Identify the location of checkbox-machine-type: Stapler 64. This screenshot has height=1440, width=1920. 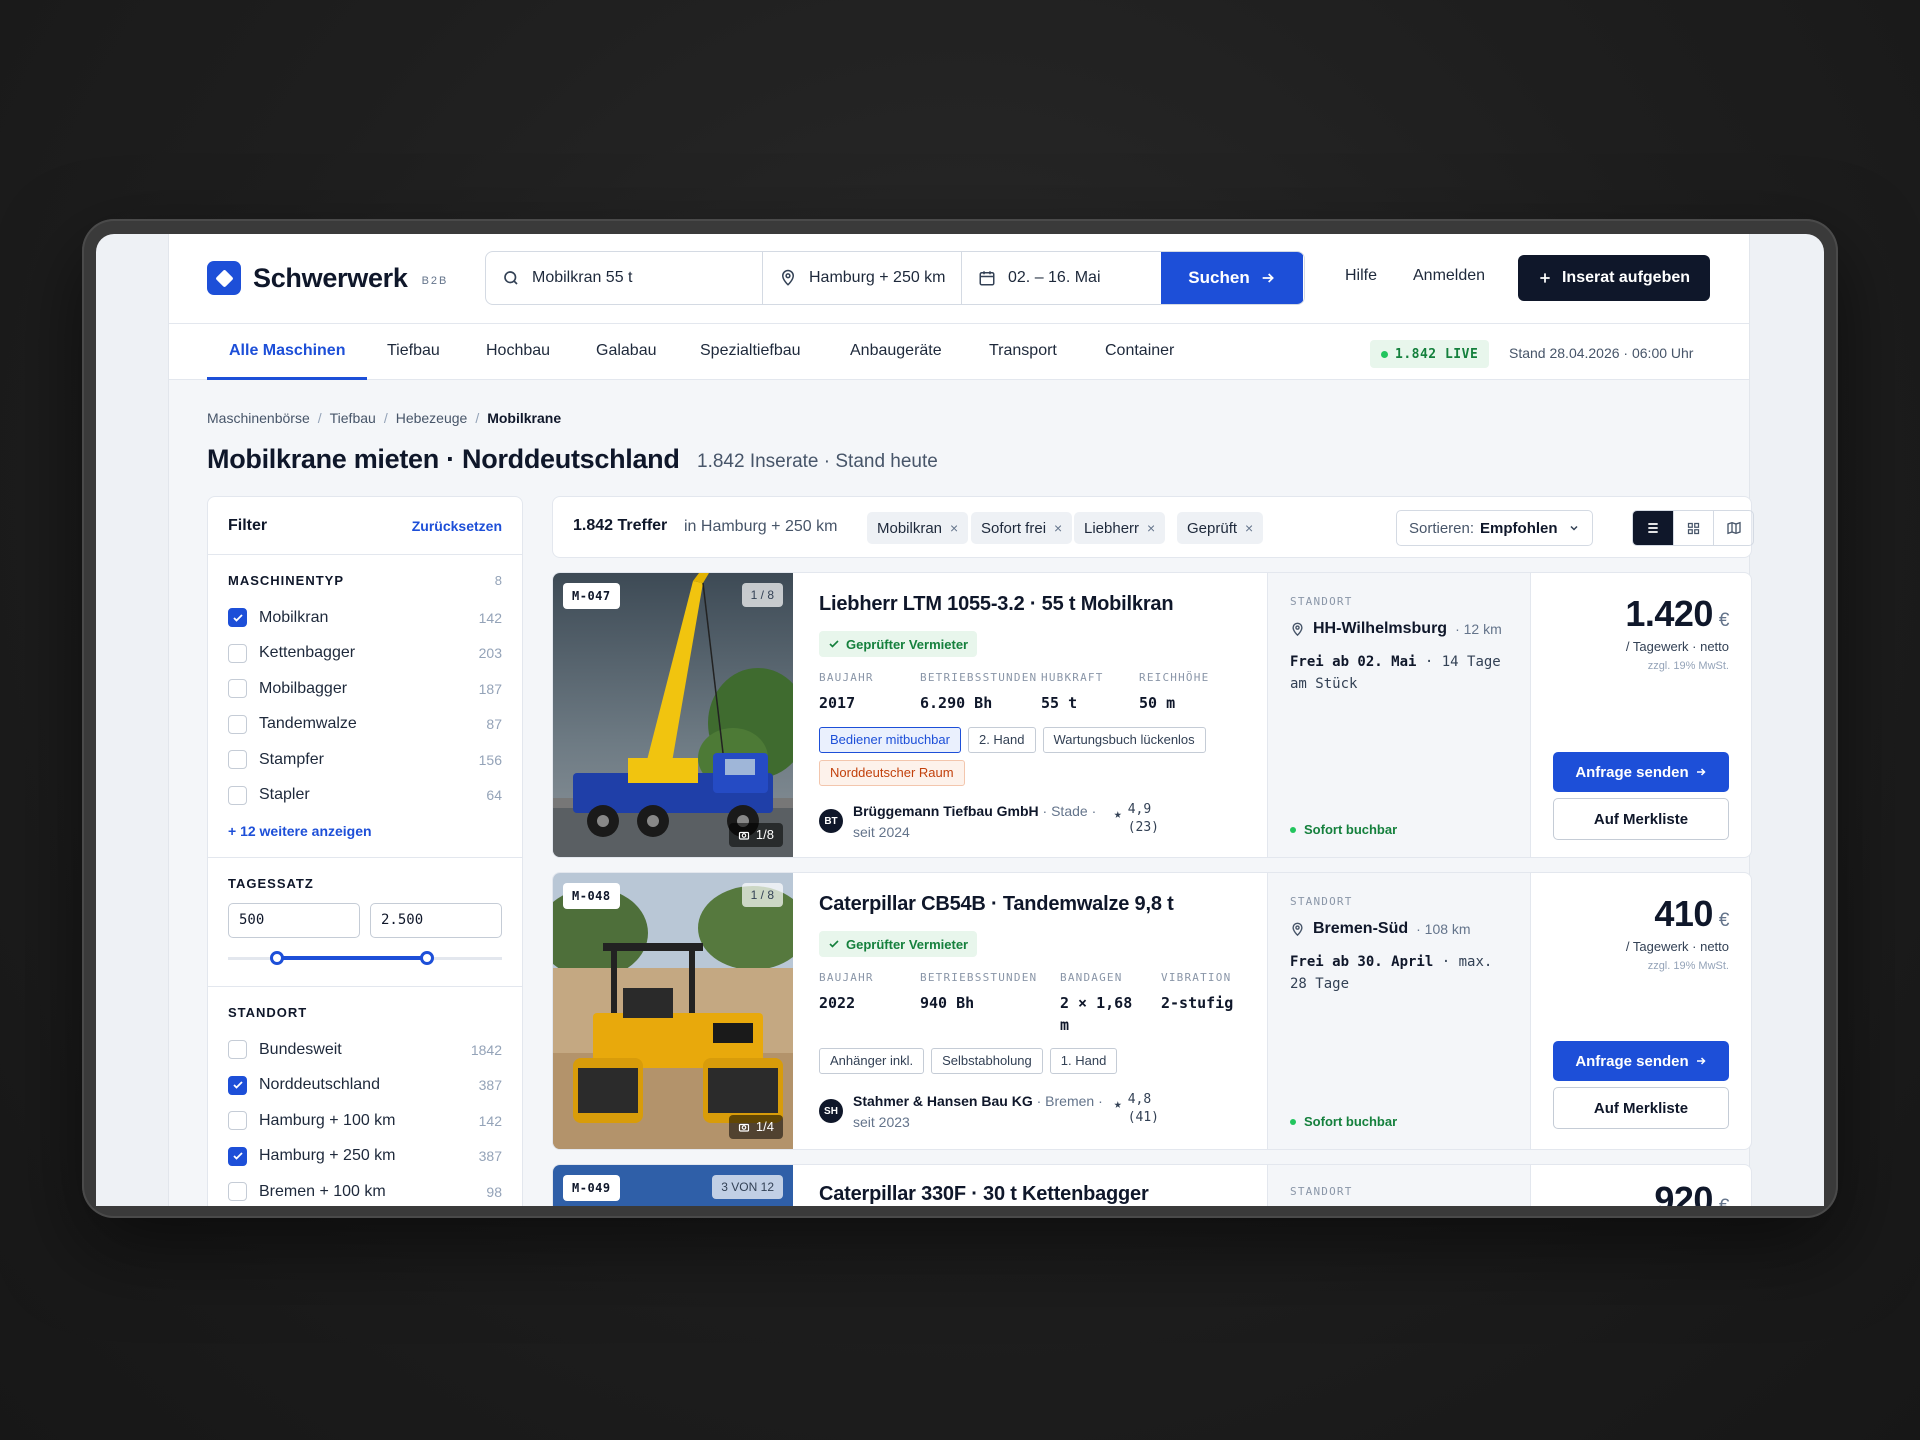
(365, 796).